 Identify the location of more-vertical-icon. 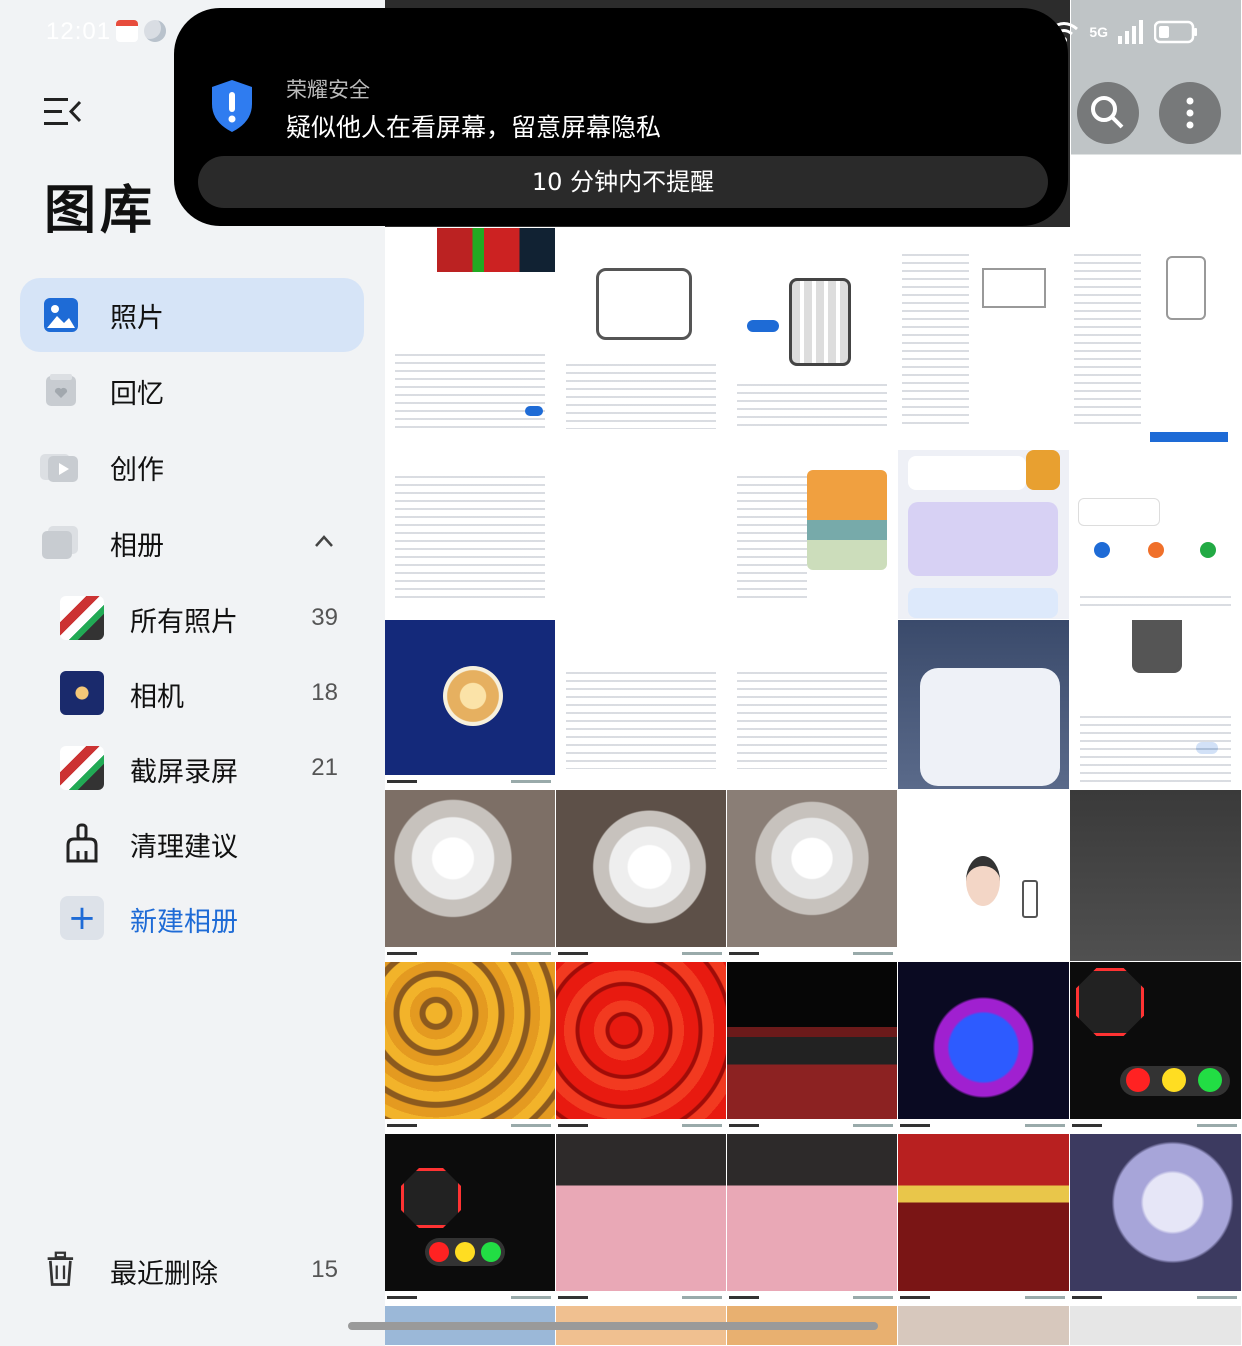
(1190, 113).